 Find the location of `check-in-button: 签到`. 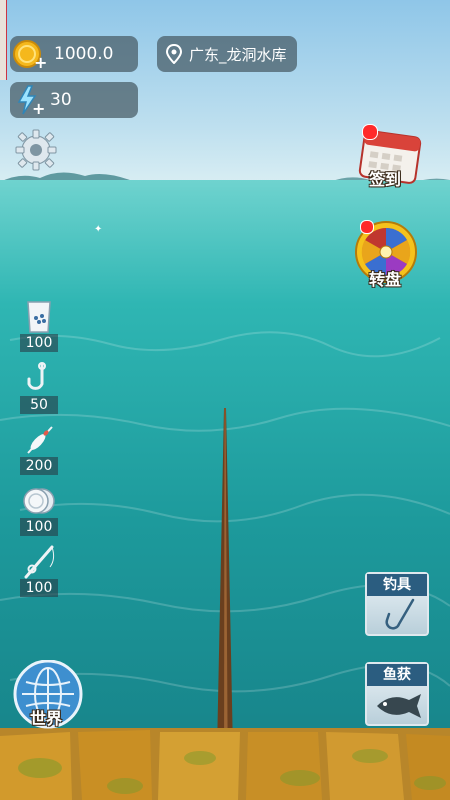

check-in-button: 签到 is located at coordinates (391, 157).